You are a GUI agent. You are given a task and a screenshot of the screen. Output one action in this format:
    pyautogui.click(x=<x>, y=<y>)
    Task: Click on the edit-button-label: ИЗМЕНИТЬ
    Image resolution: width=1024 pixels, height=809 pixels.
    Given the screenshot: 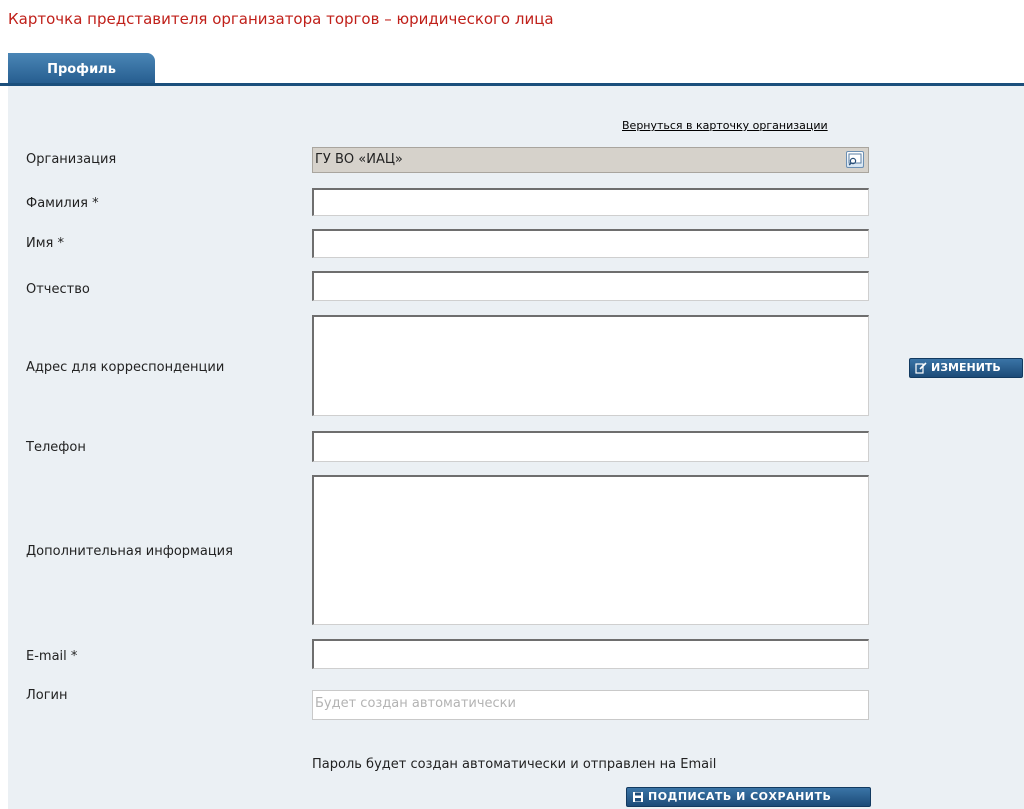 What is the action you would take?
    pyautogui.click(x=966, y=367)
    